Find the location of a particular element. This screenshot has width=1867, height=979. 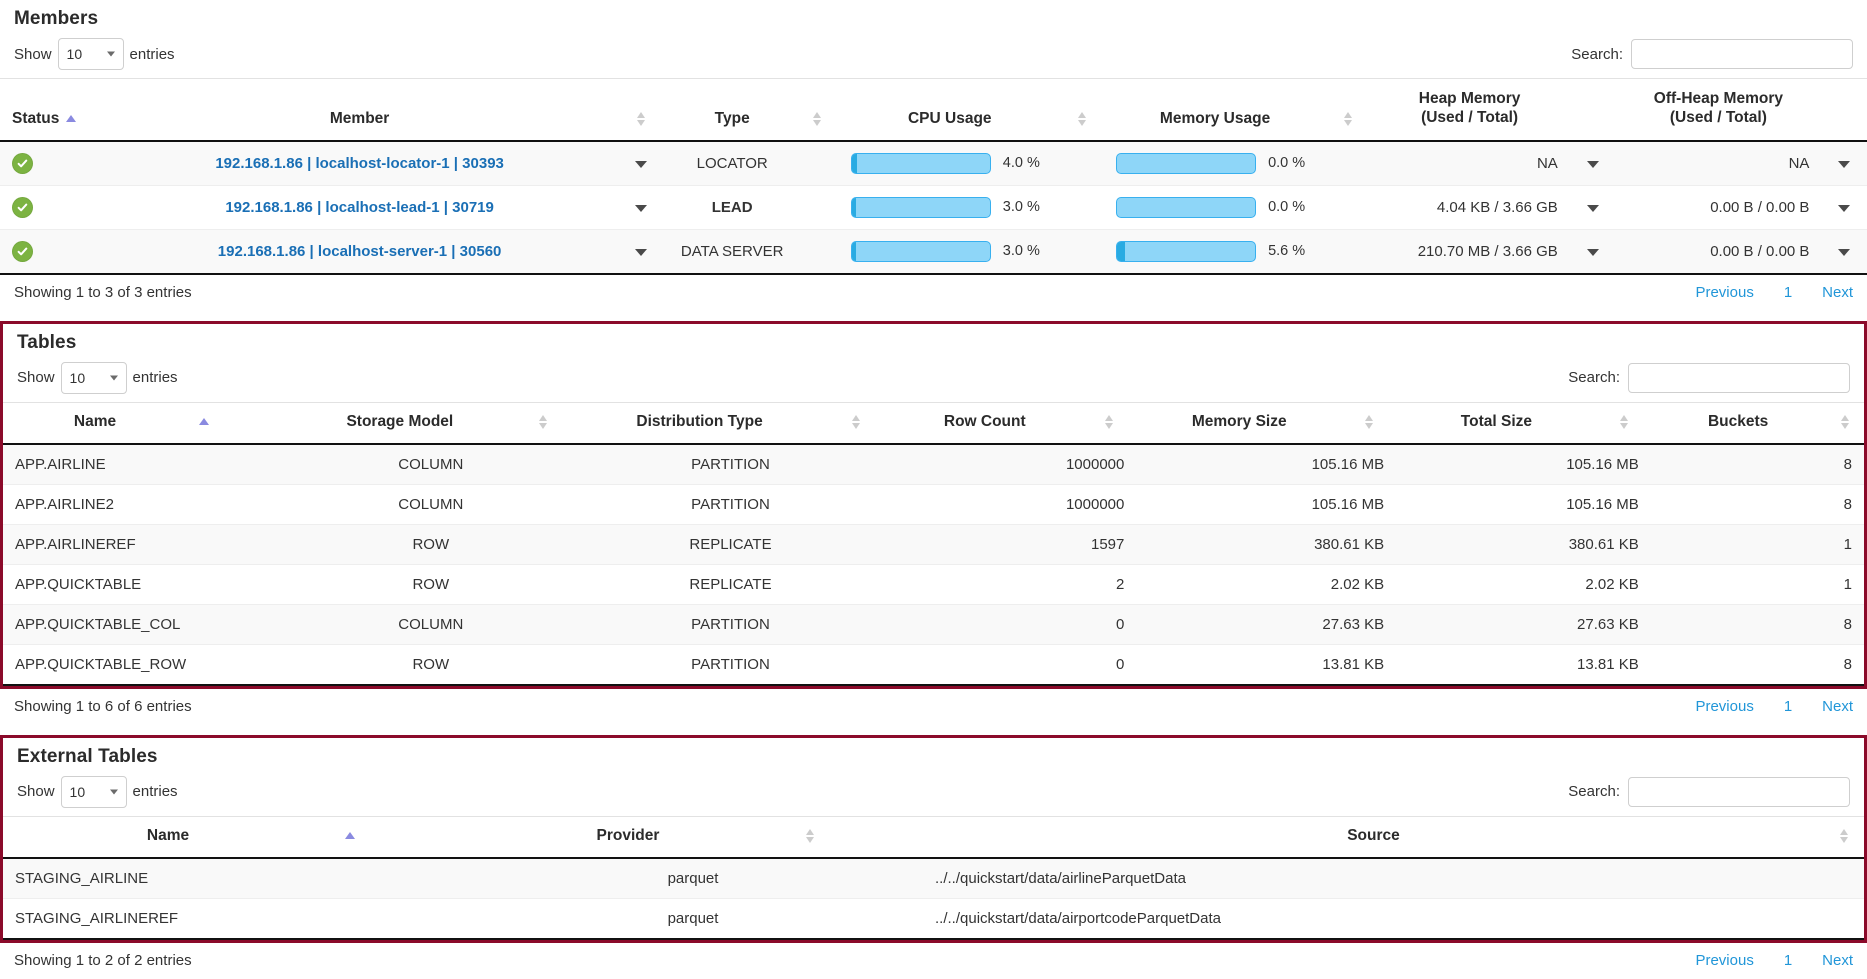

status-ok-icon is located at coordinates (22, 163).